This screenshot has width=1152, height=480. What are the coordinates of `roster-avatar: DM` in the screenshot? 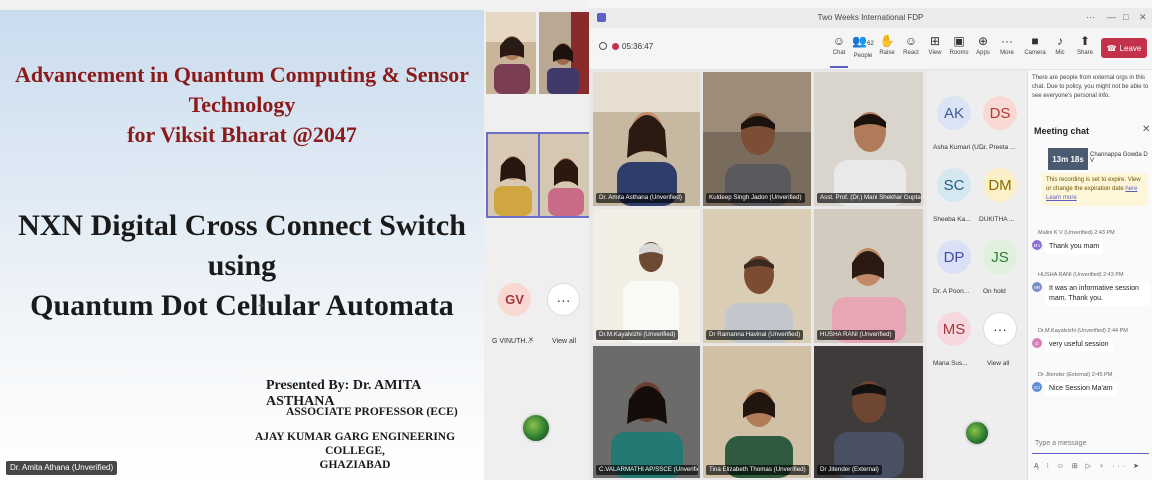 It's located at (1000, 185).